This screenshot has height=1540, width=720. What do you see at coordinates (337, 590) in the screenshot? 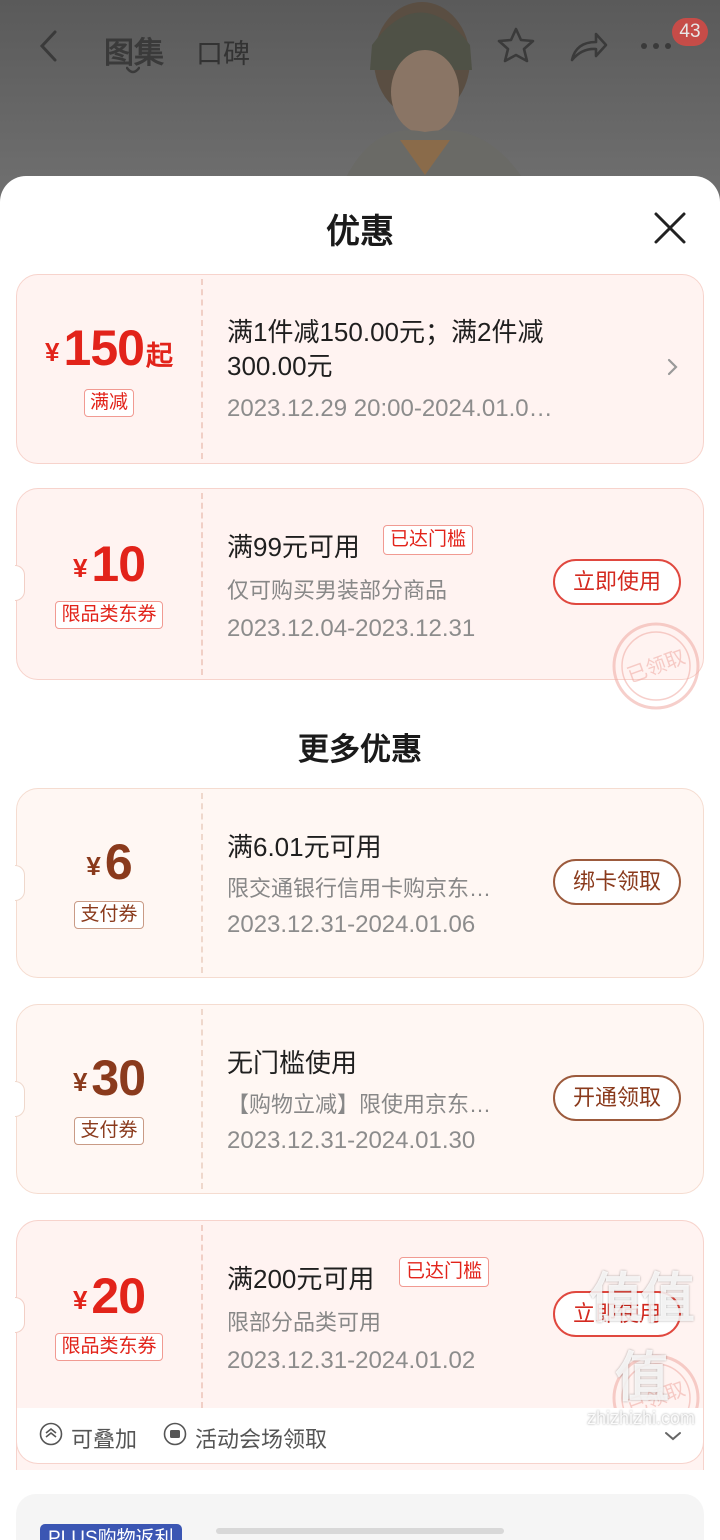
I see `coupon-description: 仅可购买男装部分商品` at bounding box center [337, 590].